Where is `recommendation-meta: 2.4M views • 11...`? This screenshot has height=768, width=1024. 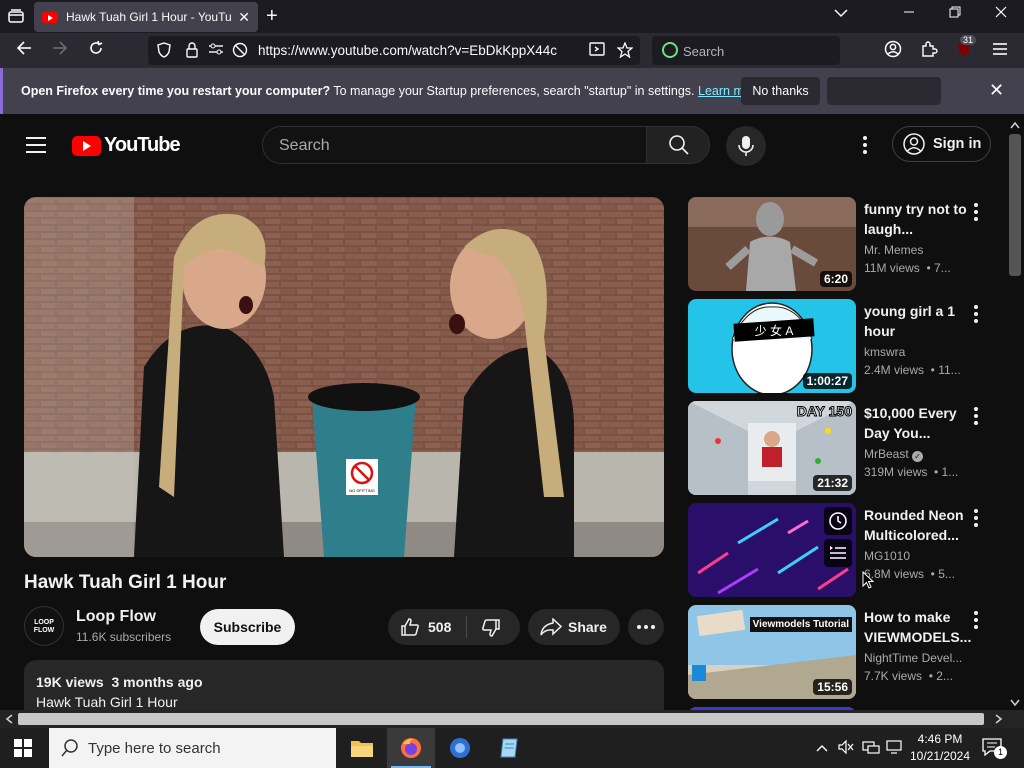
recommendation-meta: 2.4M views • 11... is located at coordinates (912, 370).